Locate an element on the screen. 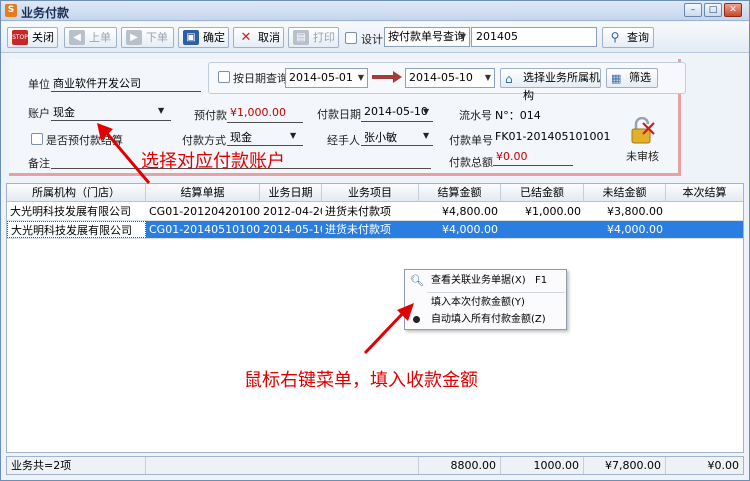 The width and height of the screenshot is (750, 481). pay-date-label: 付款日期 is located at coordinates (339, 114).